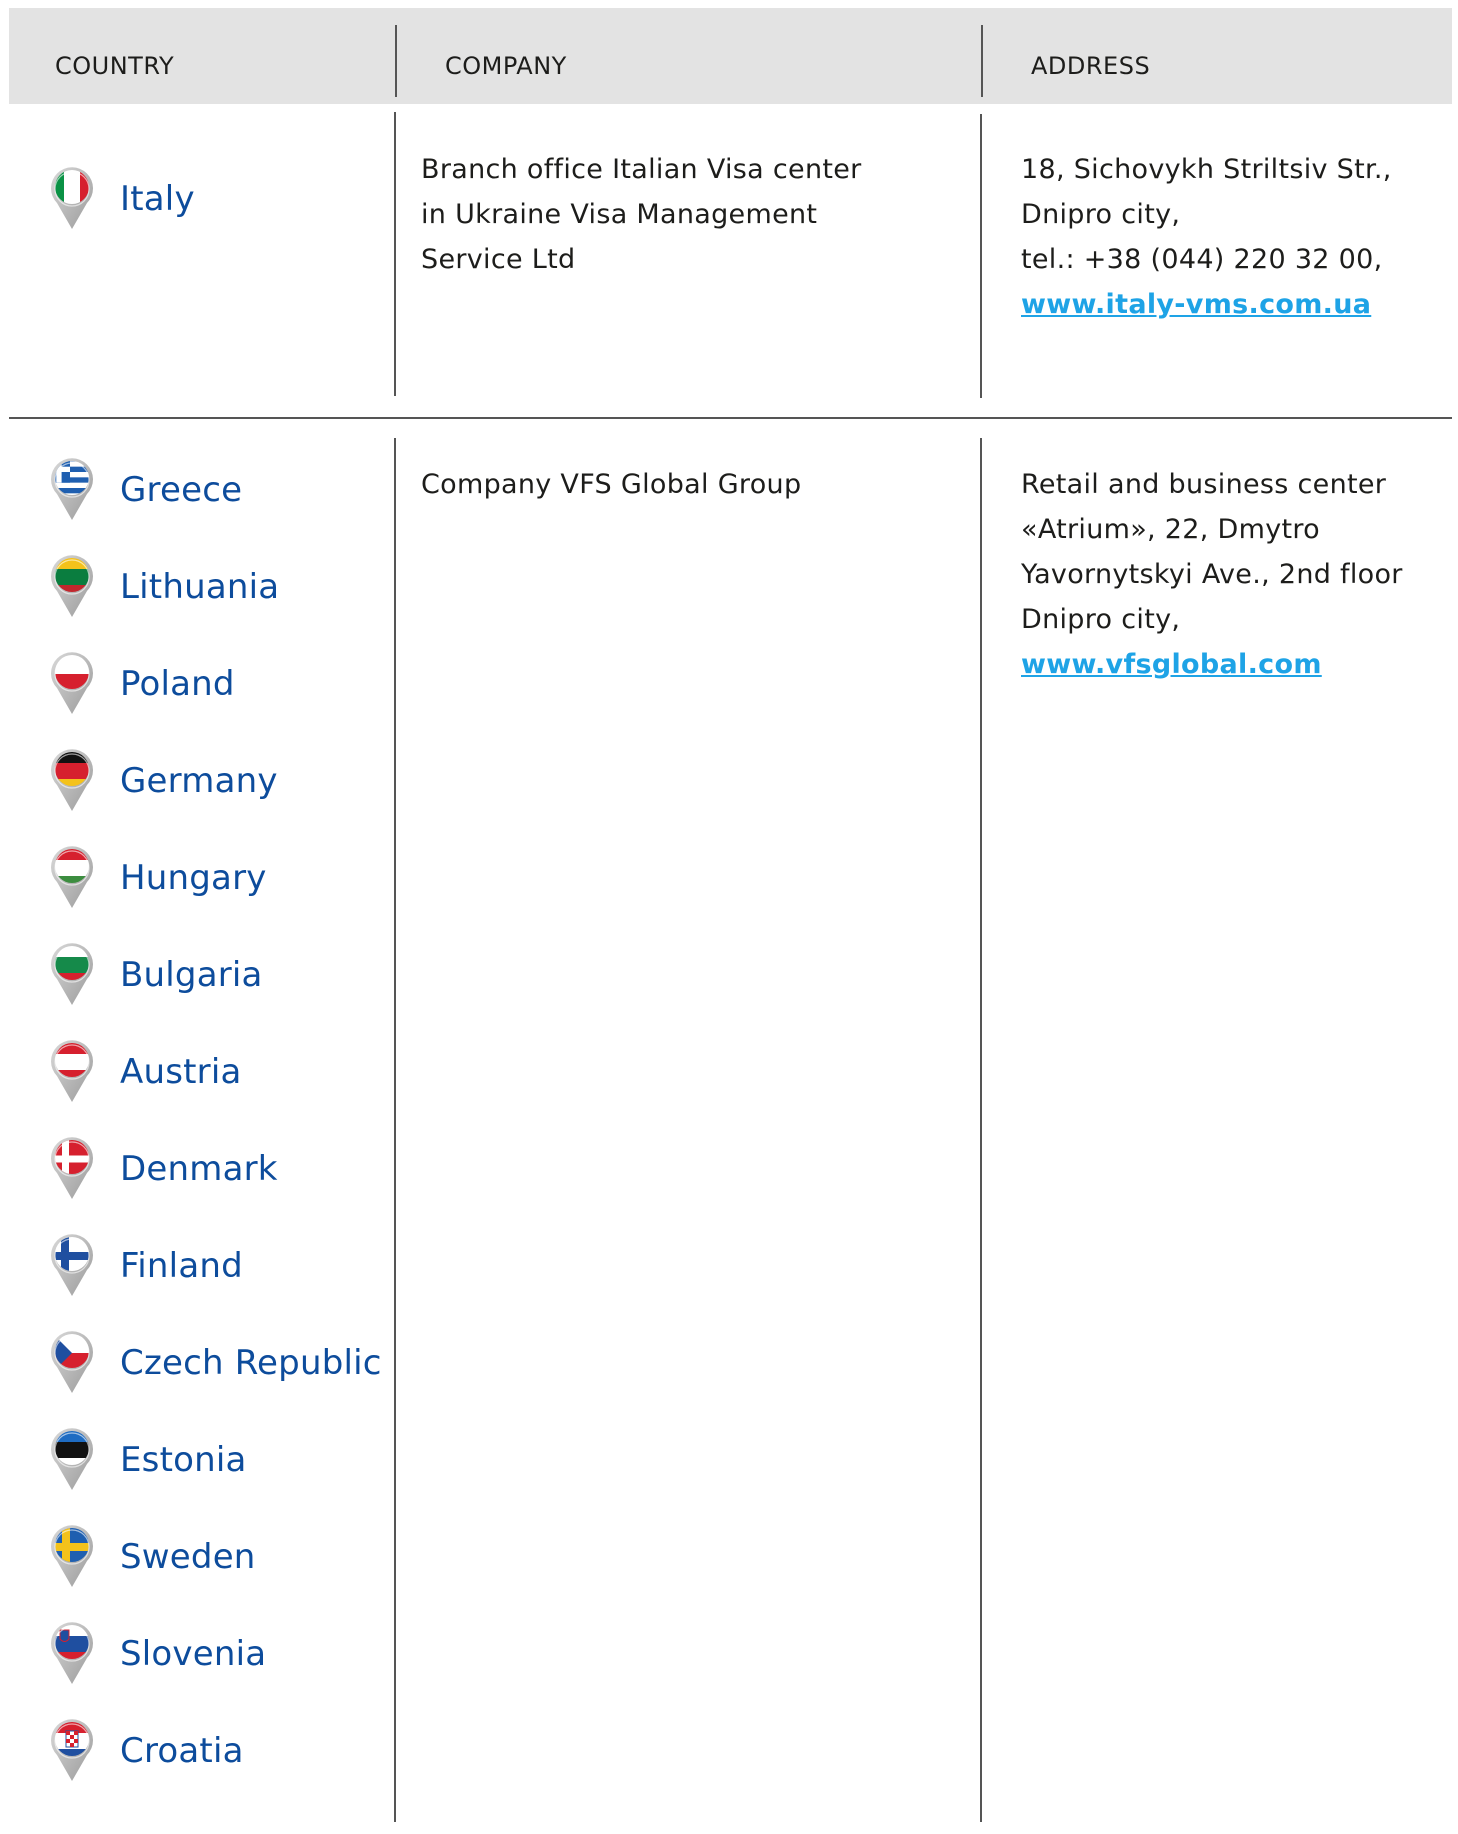  Describe the element at coordinates (1091, 66) in the screenshot. I see `header-address: ADDRESS` at that location.